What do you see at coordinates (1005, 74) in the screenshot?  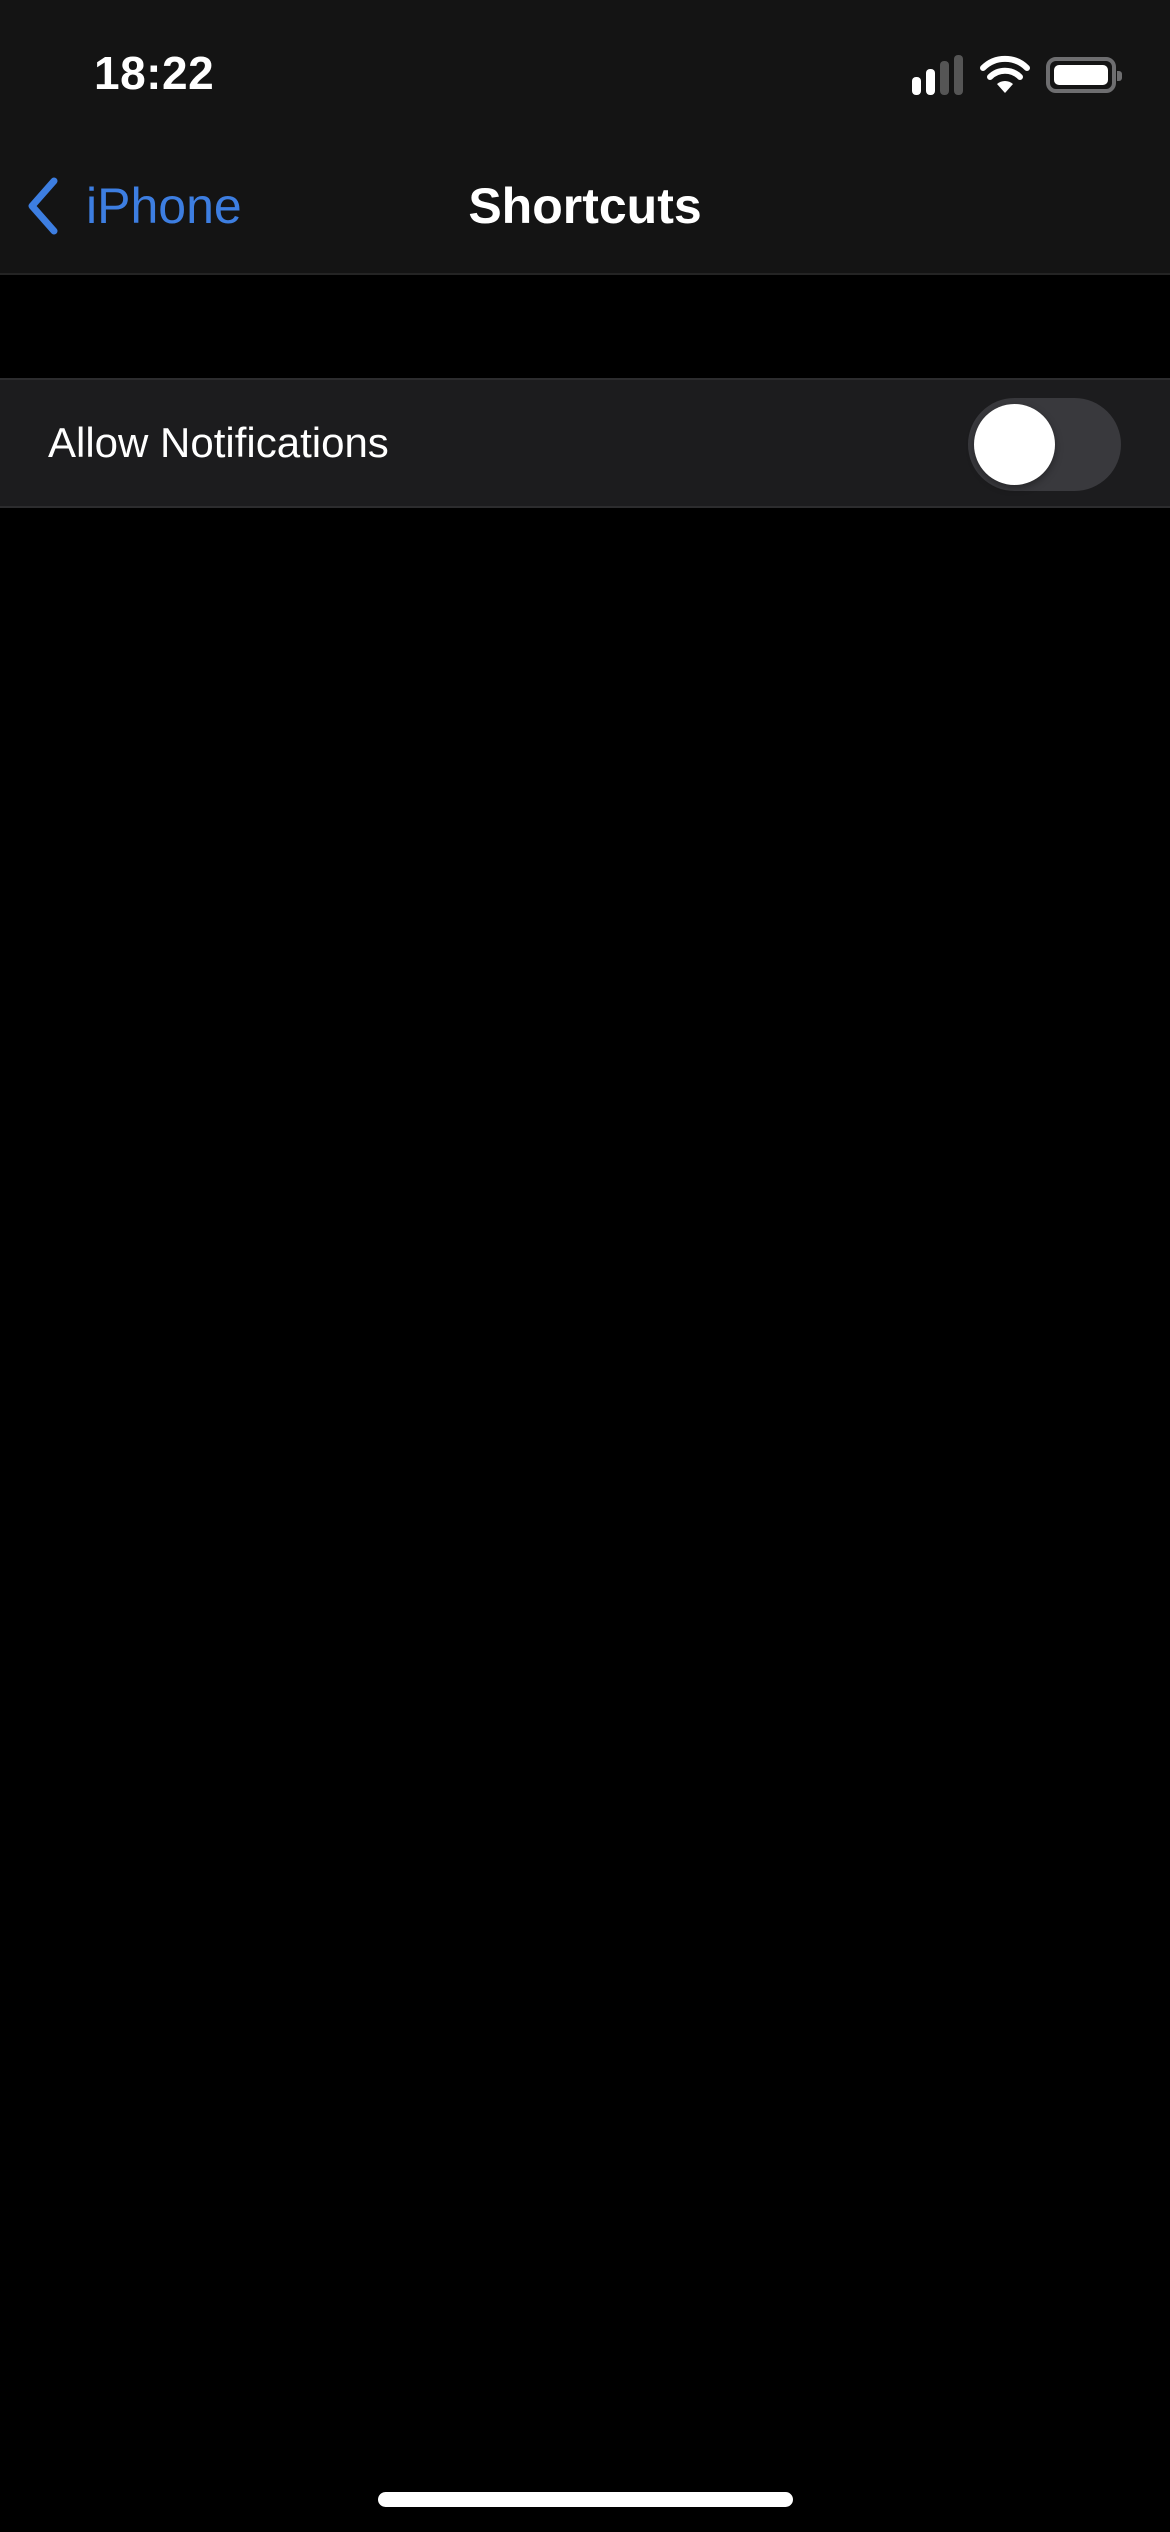 I see `wifi-icon` at bounding box center [1005, 74].